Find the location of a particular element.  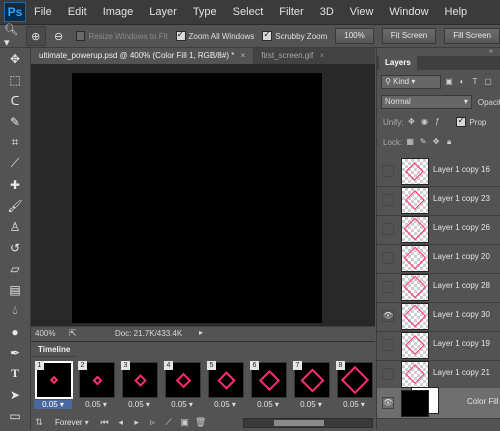

rectangle-tool-icon: ▭ is located at coordinates (15, 415).